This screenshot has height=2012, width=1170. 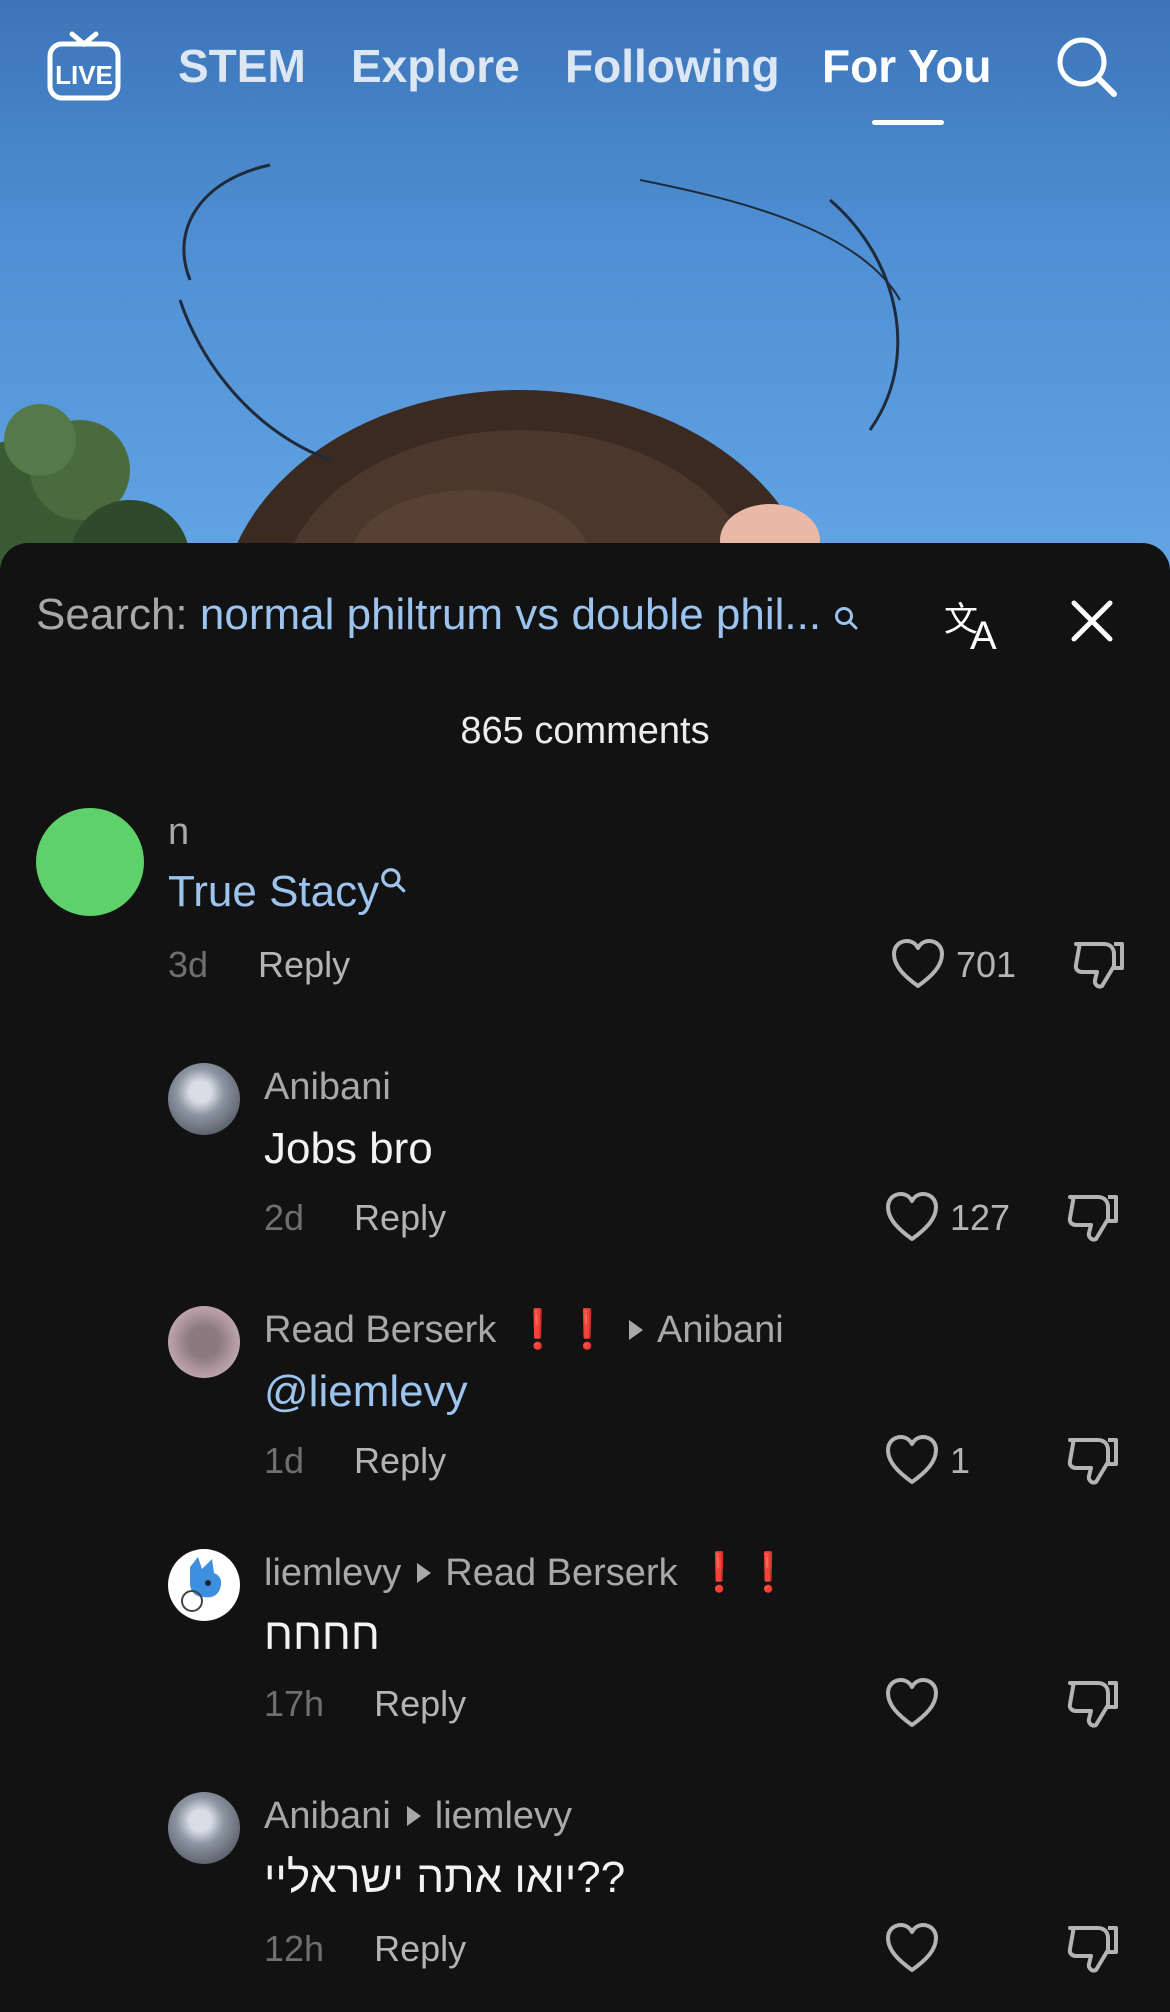 I want to click on comment-text: חחחח, so click(x=322, y=1634).